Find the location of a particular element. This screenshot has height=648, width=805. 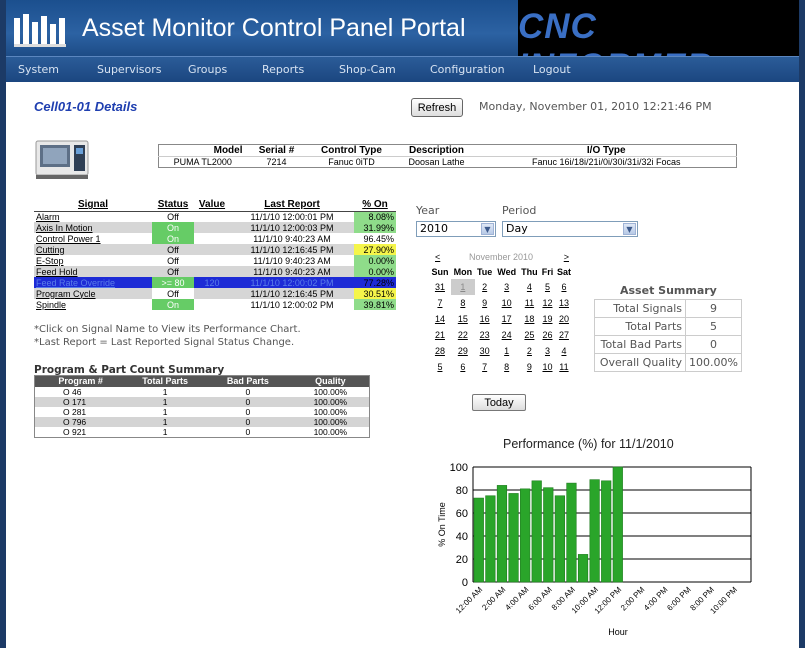

nav-groups: Groups is located at coordinates (207, 69).